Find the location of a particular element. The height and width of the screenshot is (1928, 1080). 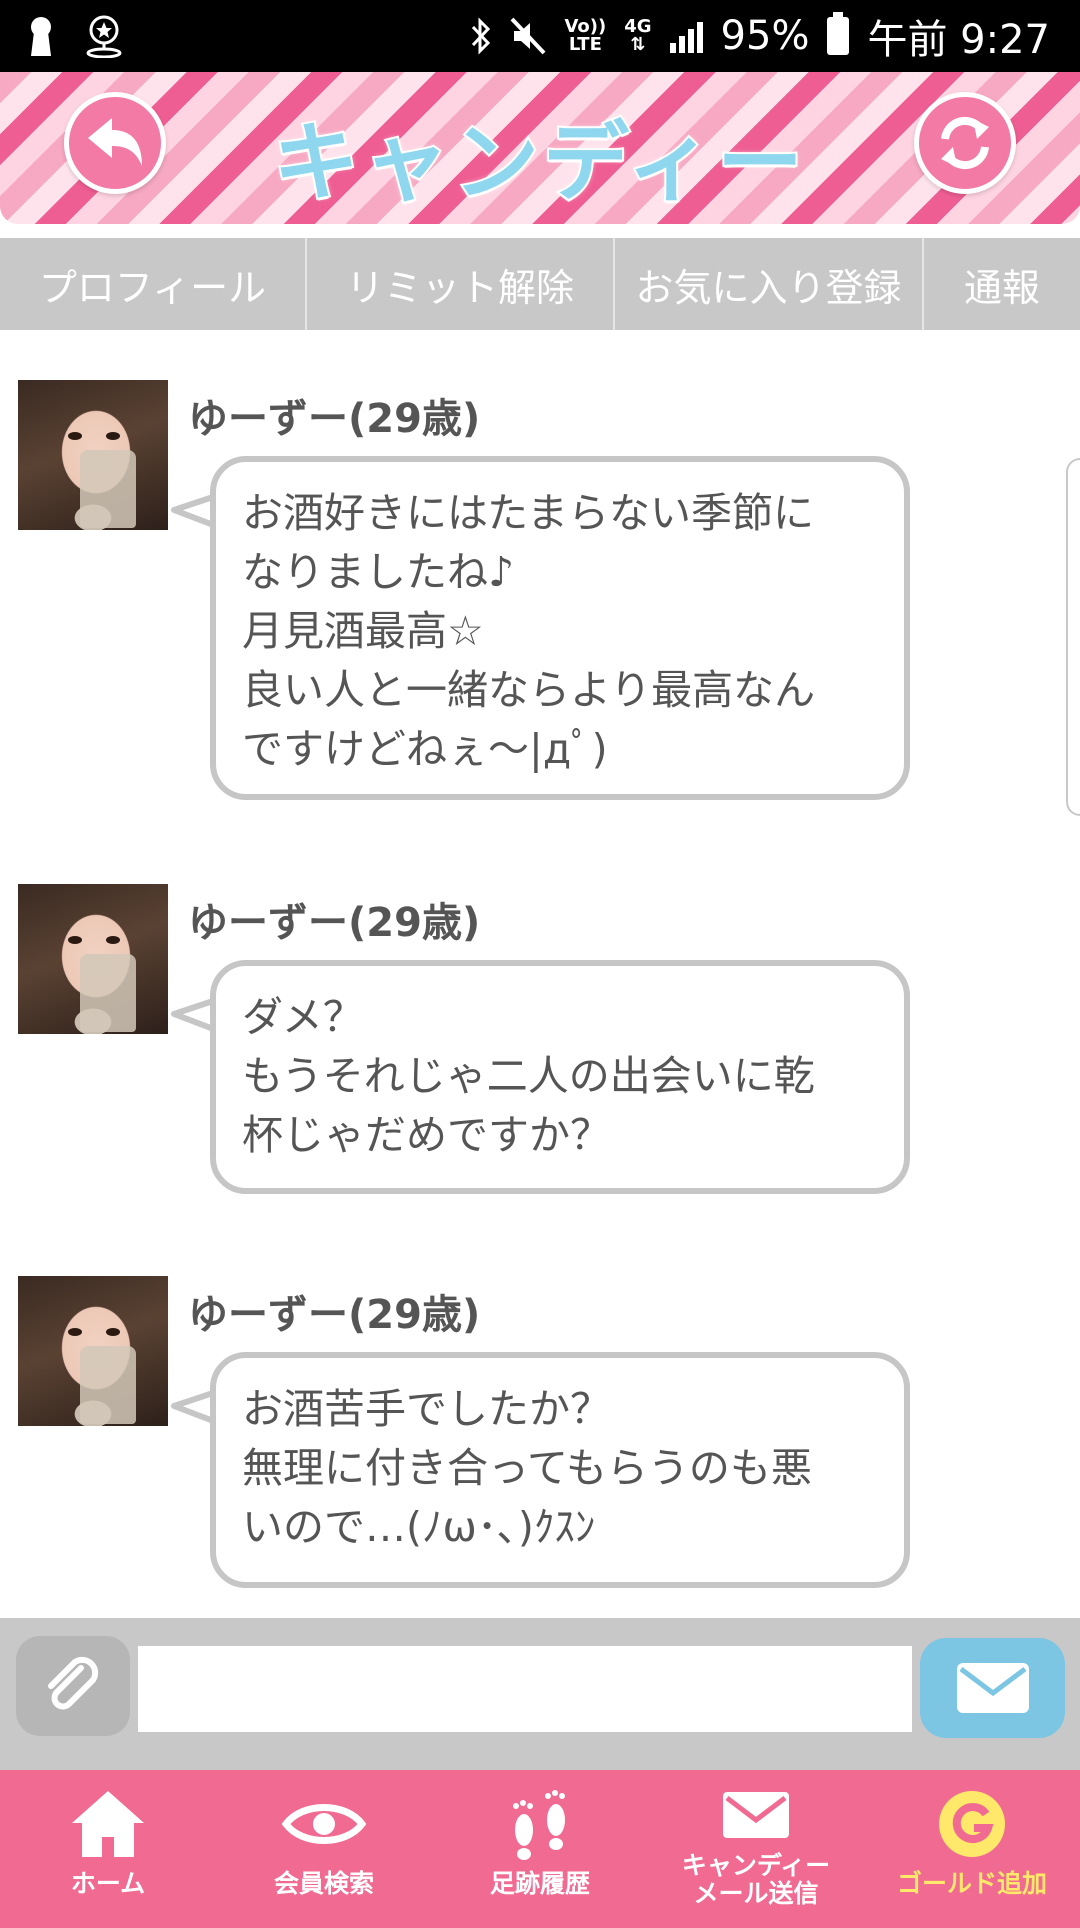

location-badge-icon is located at coordinates (104, 36).